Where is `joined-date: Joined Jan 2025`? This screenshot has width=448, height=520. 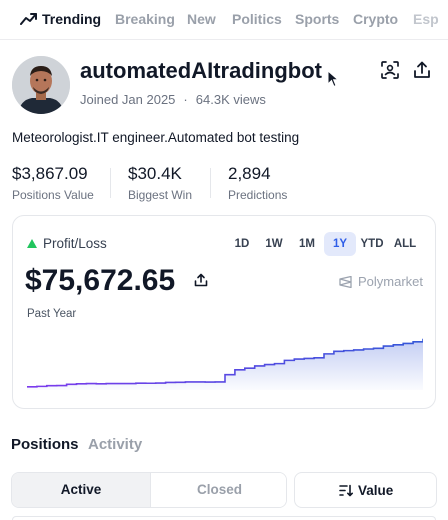 joined-date: Joined Jan 2025 is located at coordinates (128, 99).